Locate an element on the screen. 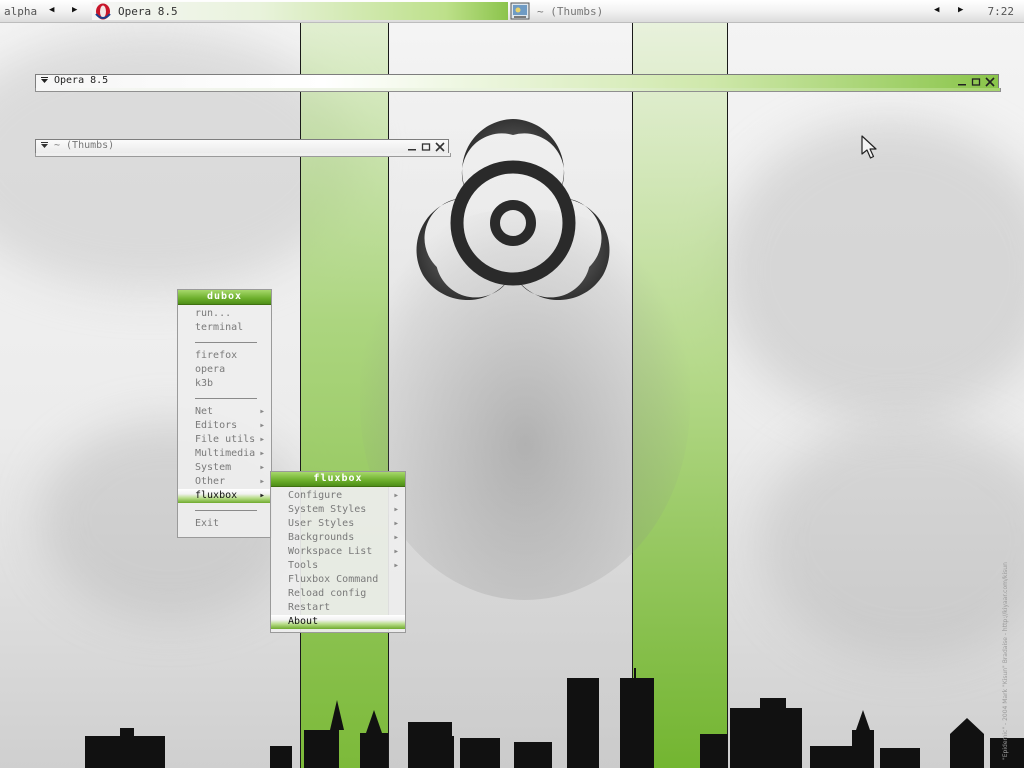 This screenshot has width=1024, height=768. menu-item-restart: Restart is located at coordinates (338, 608).